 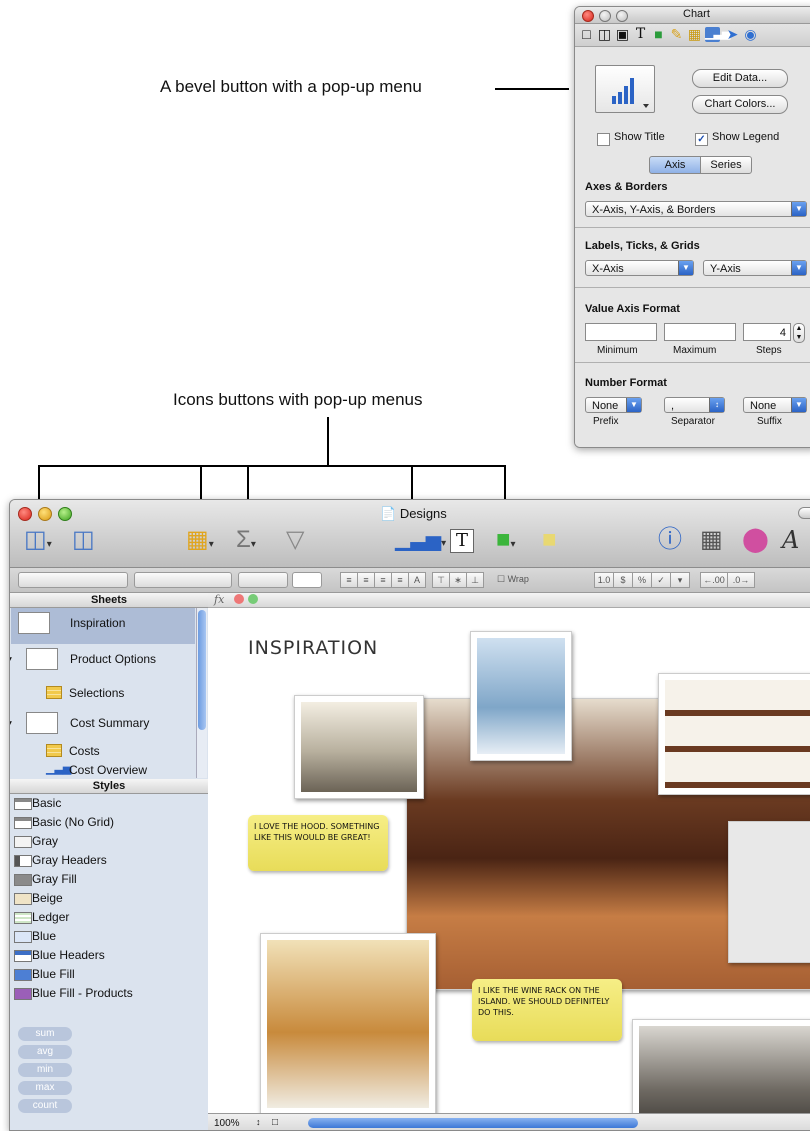 I want to click on show-title-checkbox, so click(x=603, y=139).